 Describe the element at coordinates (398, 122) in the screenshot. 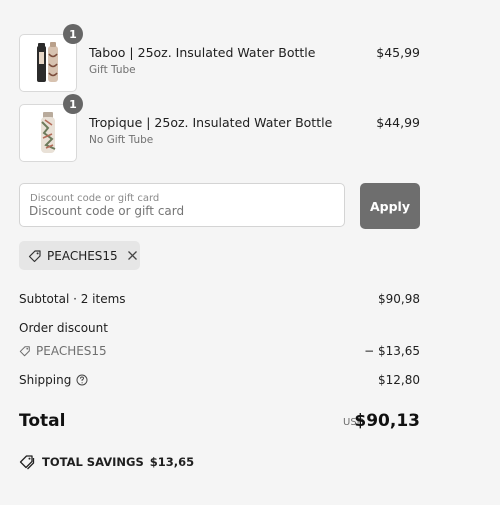

I see `product-price: $44,99` at that location.